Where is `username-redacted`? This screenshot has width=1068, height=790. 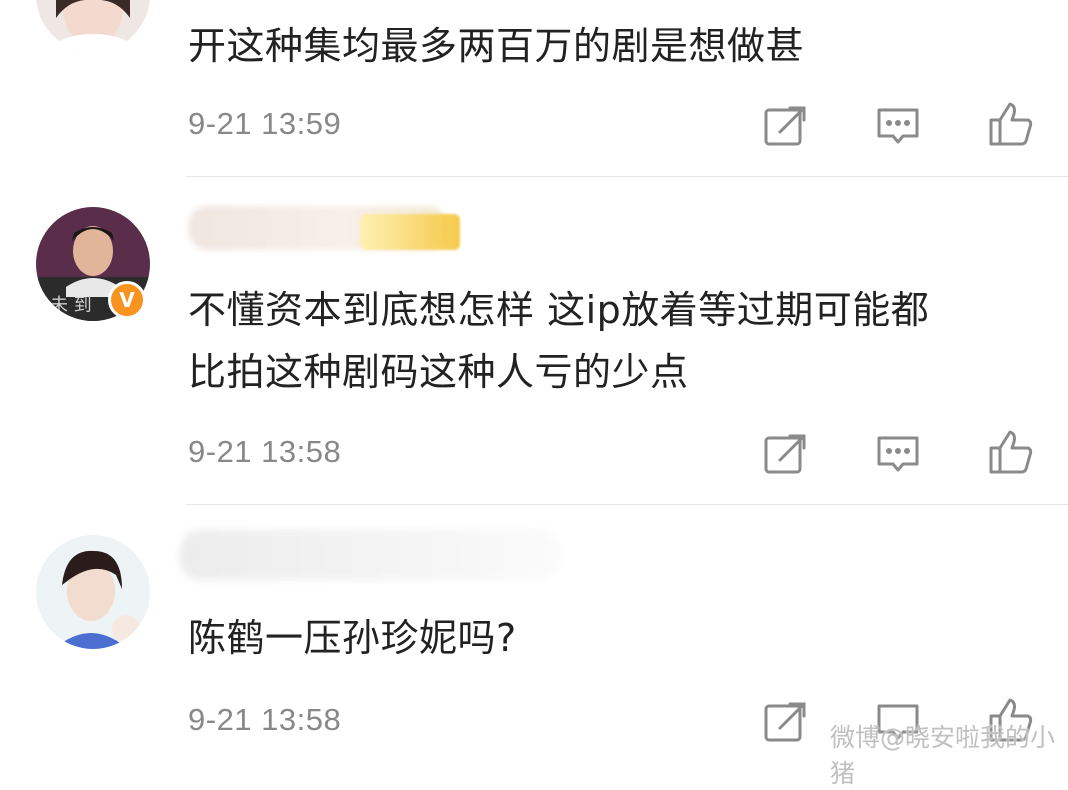
username-redacted is located at coordinates (370, 555).